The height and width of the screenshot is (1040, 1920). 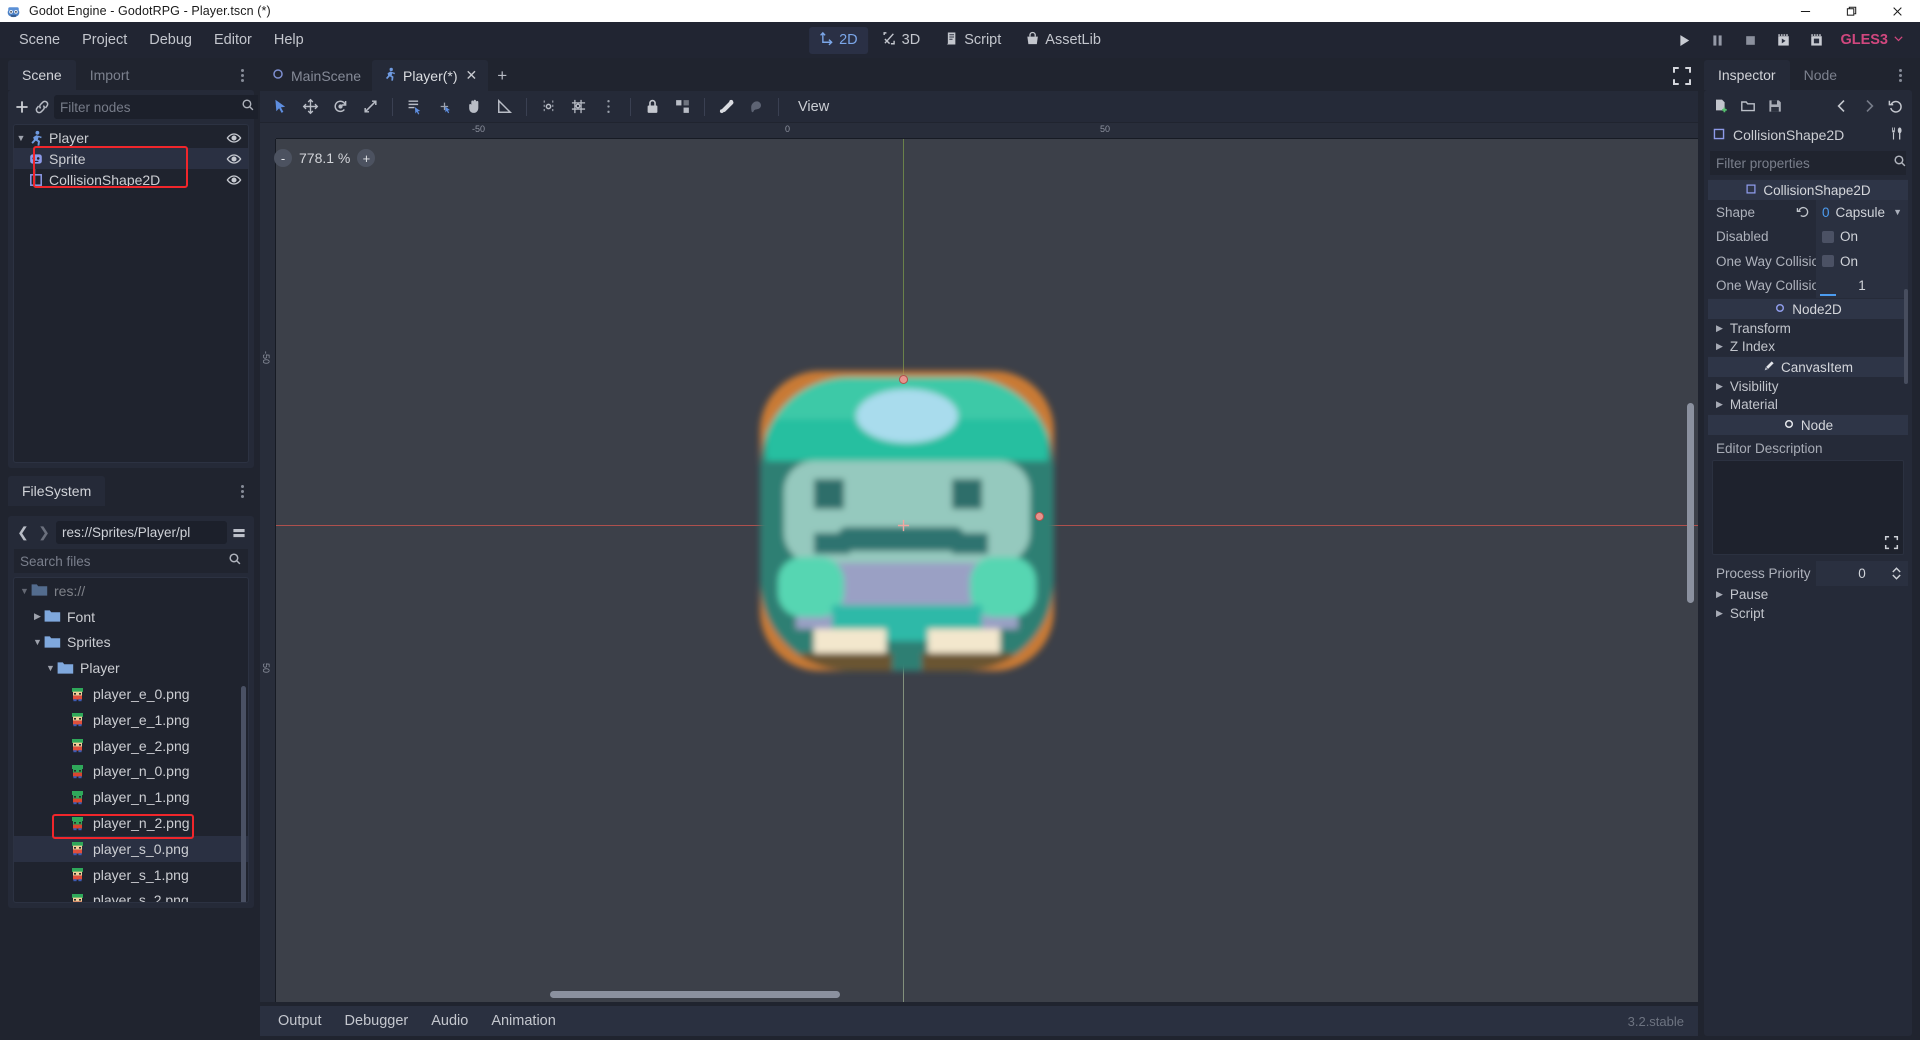 What do you see at coordinates (813, 107) in the screenshot?
I see `view-menu: View` at bounding box center [813, 107].